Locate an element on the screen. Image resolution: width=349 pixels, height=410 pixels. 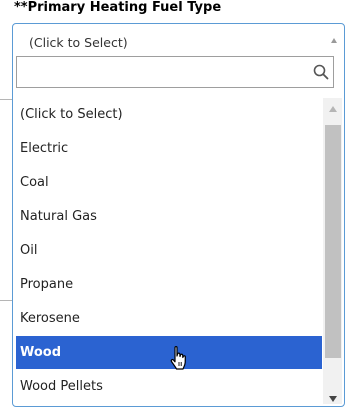
option-label: Coal is located at coordinates (34, 182).